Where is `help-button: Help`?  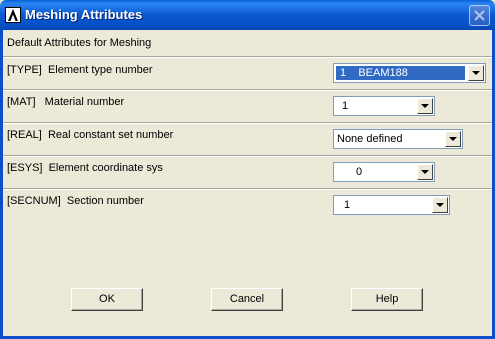 help-button: Help is located at coordinates (387, 299).